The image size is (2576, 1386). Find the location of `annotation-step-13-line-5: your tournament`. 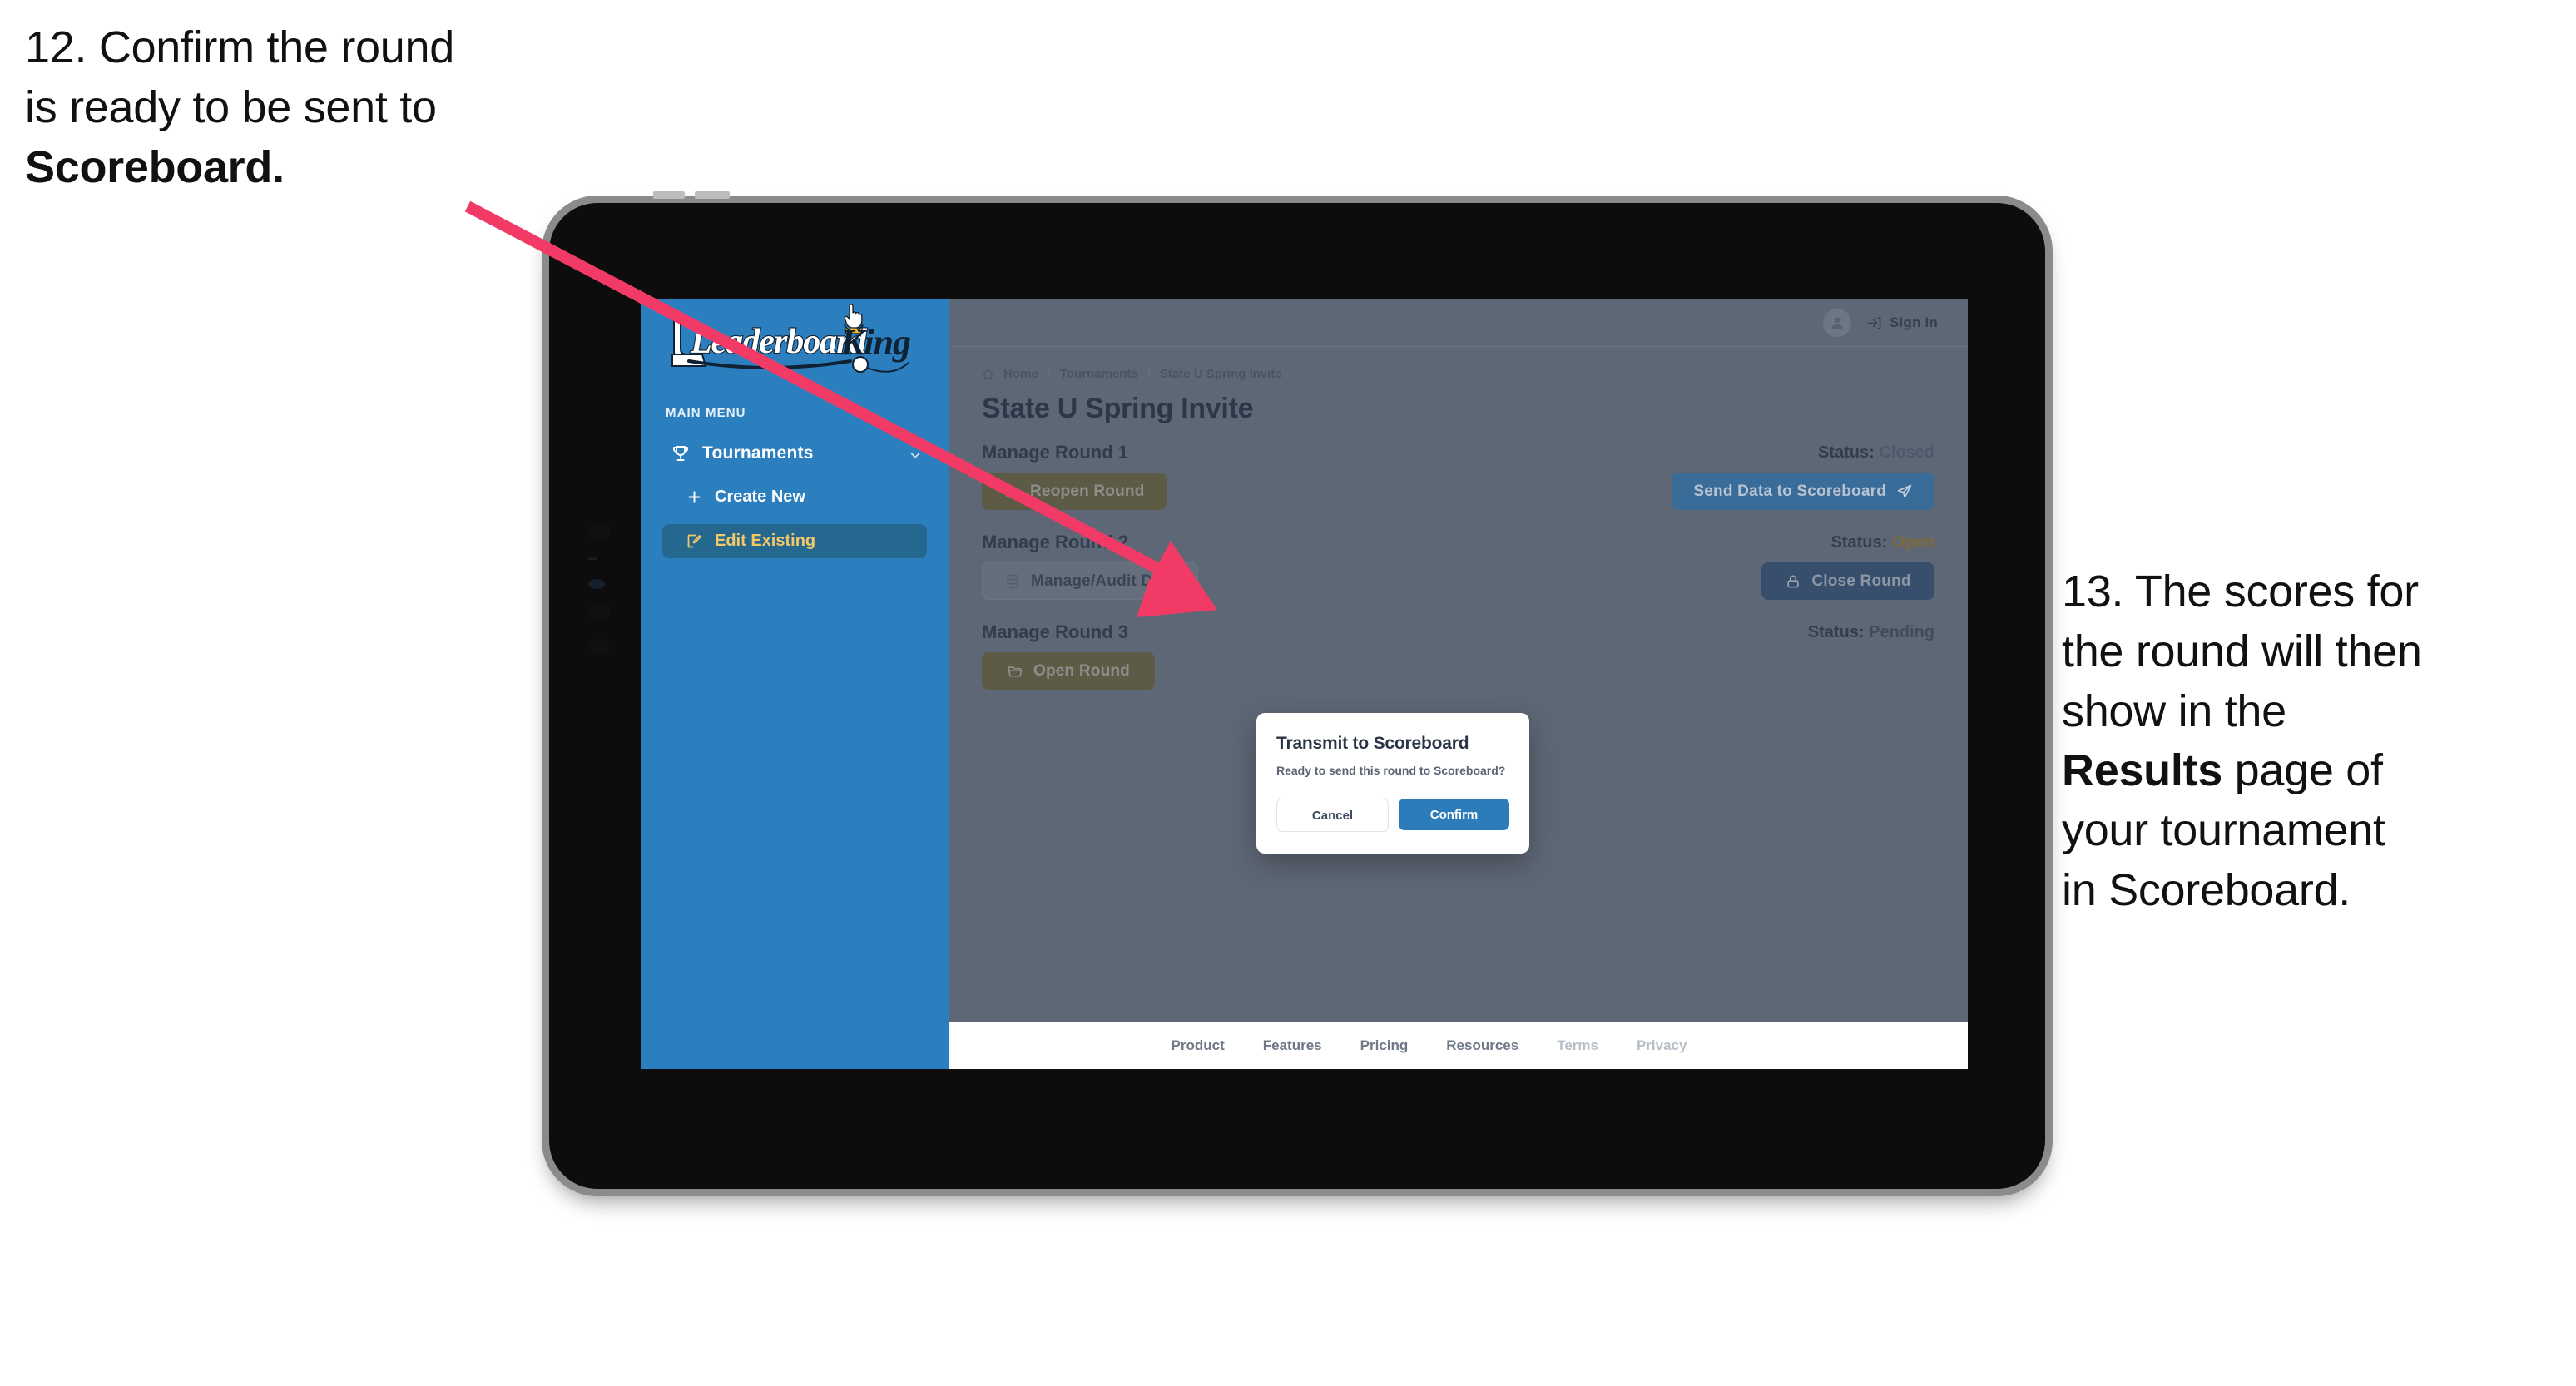

annotation-step-13-line-5: your tournament is located at coordinates (2223, 830).